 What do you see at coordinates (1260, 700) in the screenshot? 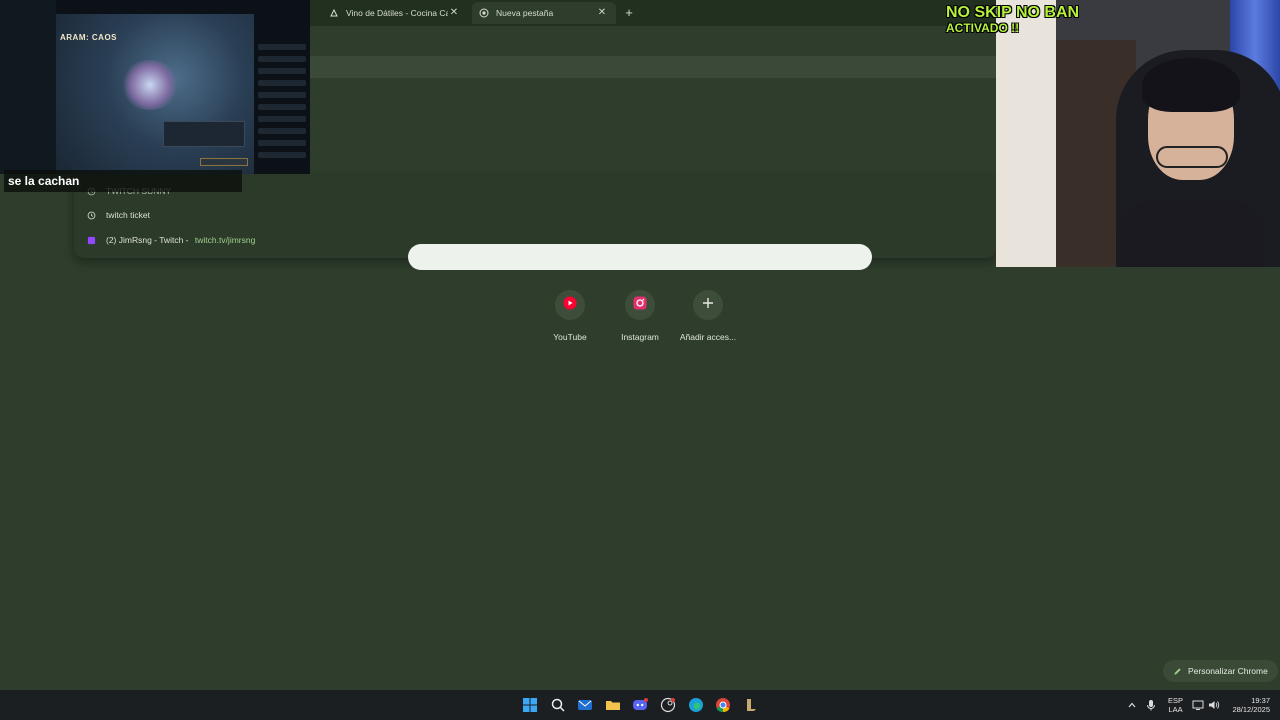
I see `clock-time: 19:37` at bounding box center [1260, 700].